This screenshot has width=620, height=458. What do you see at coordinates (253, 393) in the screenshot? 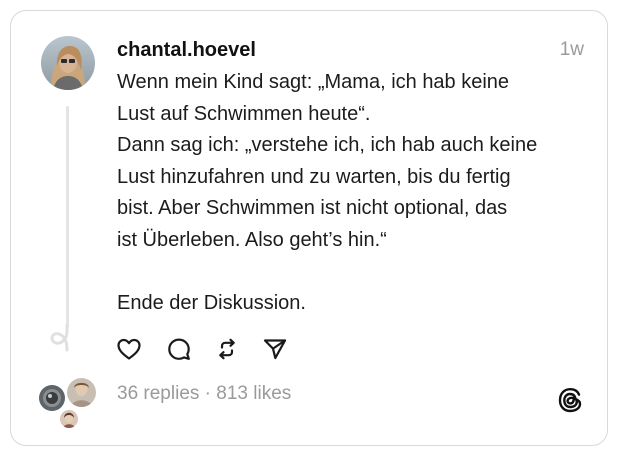
I see `likes-count: 813 likes` at bounding box center [253, 393].